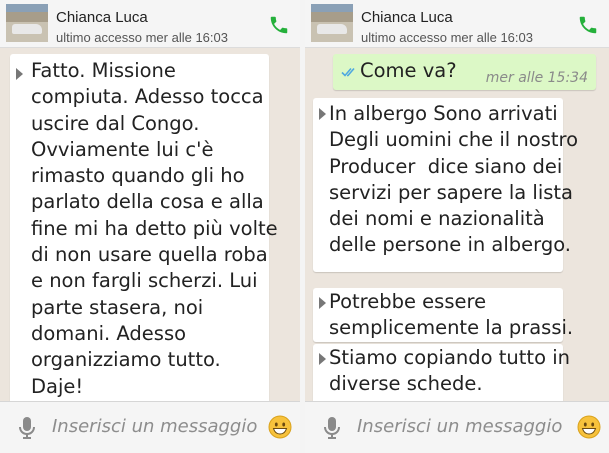 This screenshot has width=609, height=453. What do you see at coordinates (437, 219) in the screenshot?
I see `message-line: dei nomi e nazionalità` at bounding box center [437, 219].